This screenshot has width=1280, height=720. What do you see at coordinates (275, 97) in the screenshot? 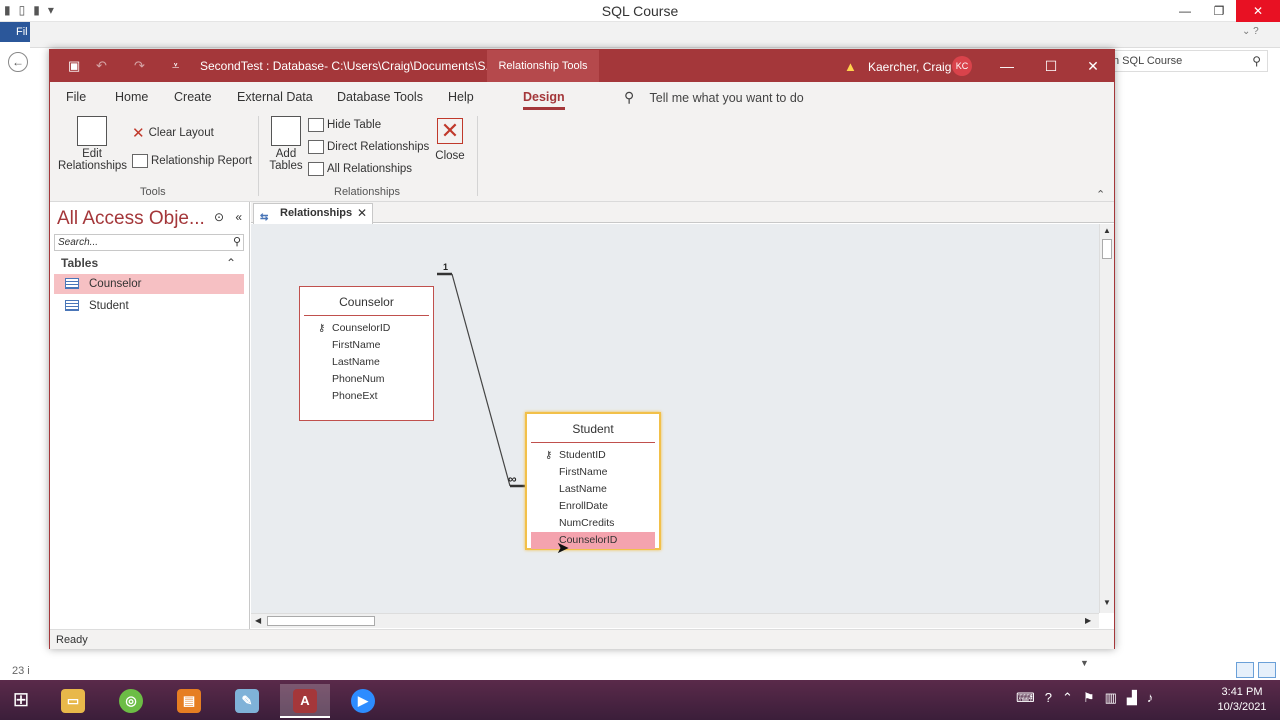
I see `tab-external-data: External Data` at bounding box center [275, 97].